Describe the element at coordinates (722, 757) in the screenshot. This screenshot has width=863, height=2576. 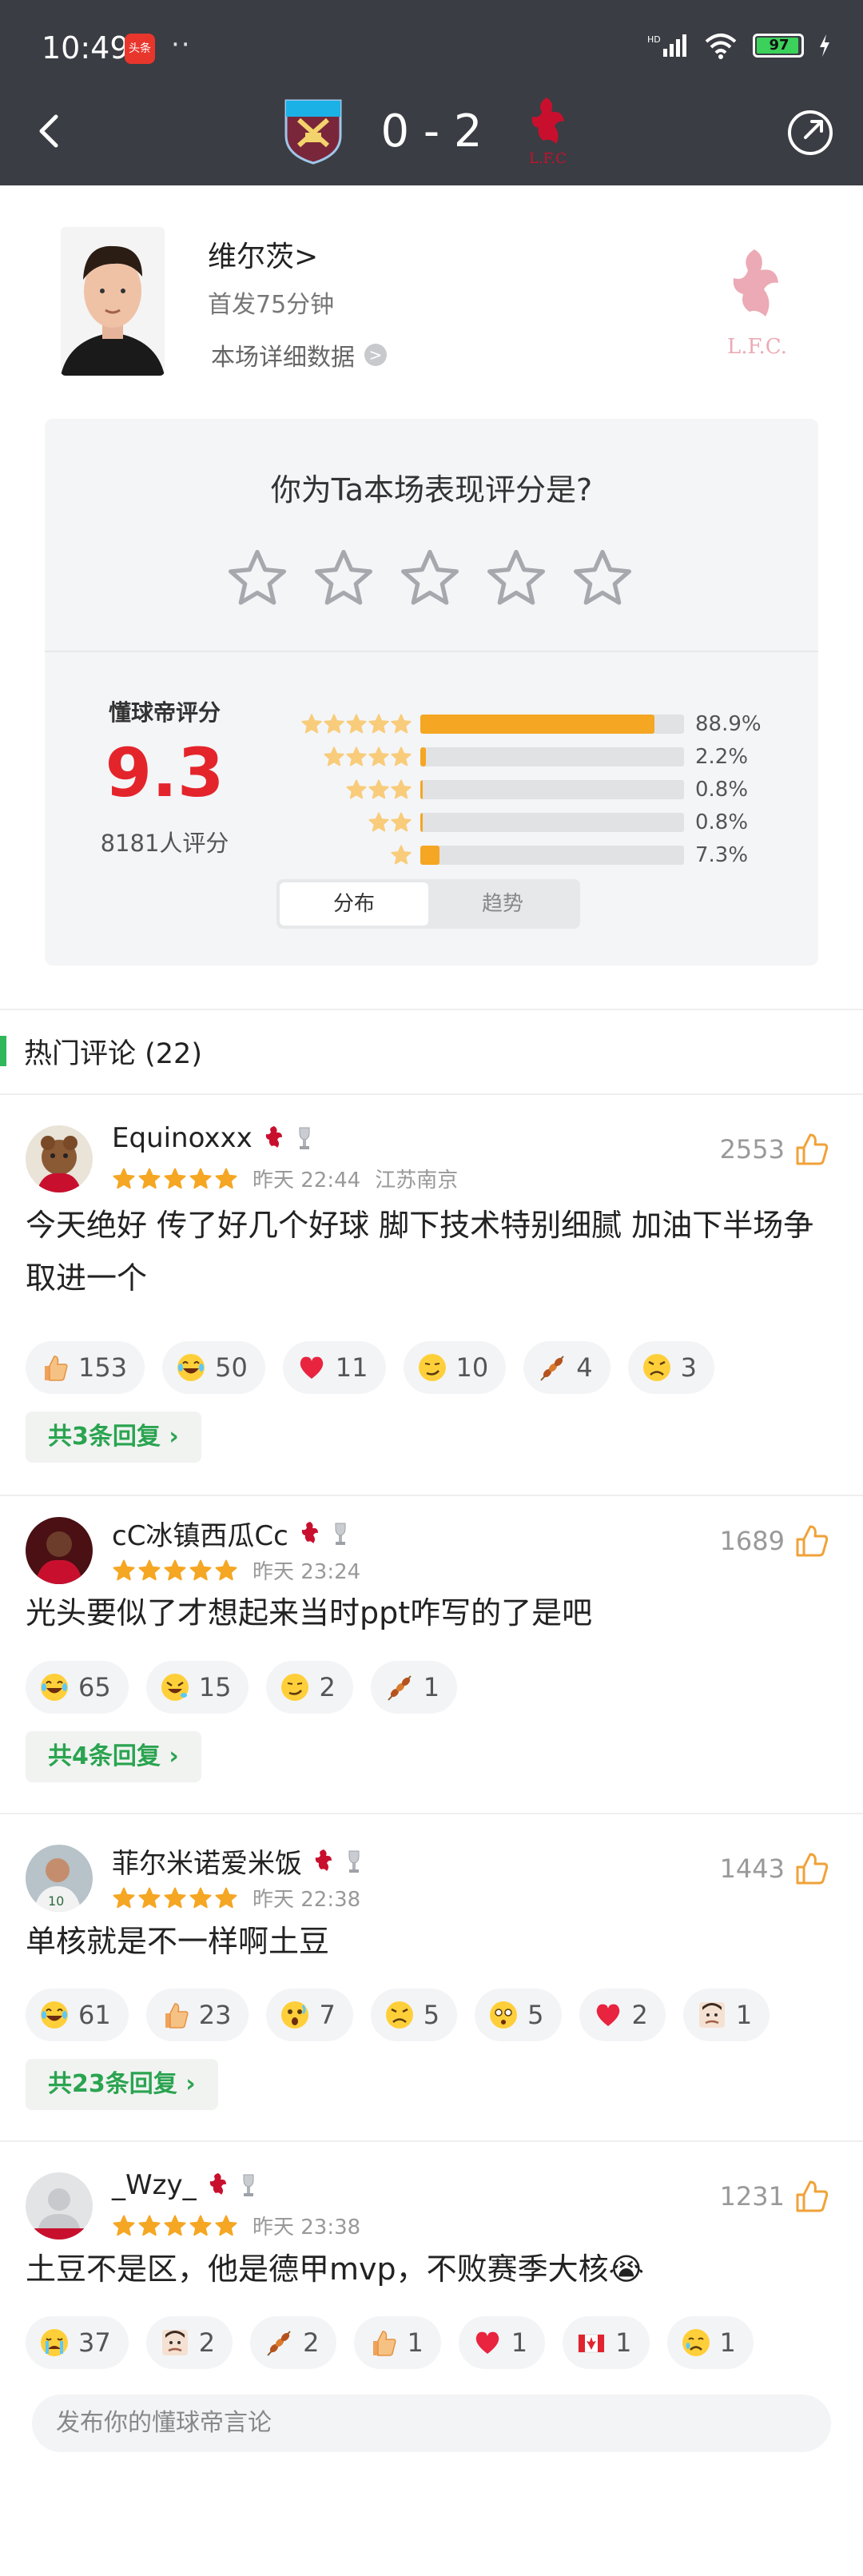
I see `distribution-percent: 2.2%` at that location.